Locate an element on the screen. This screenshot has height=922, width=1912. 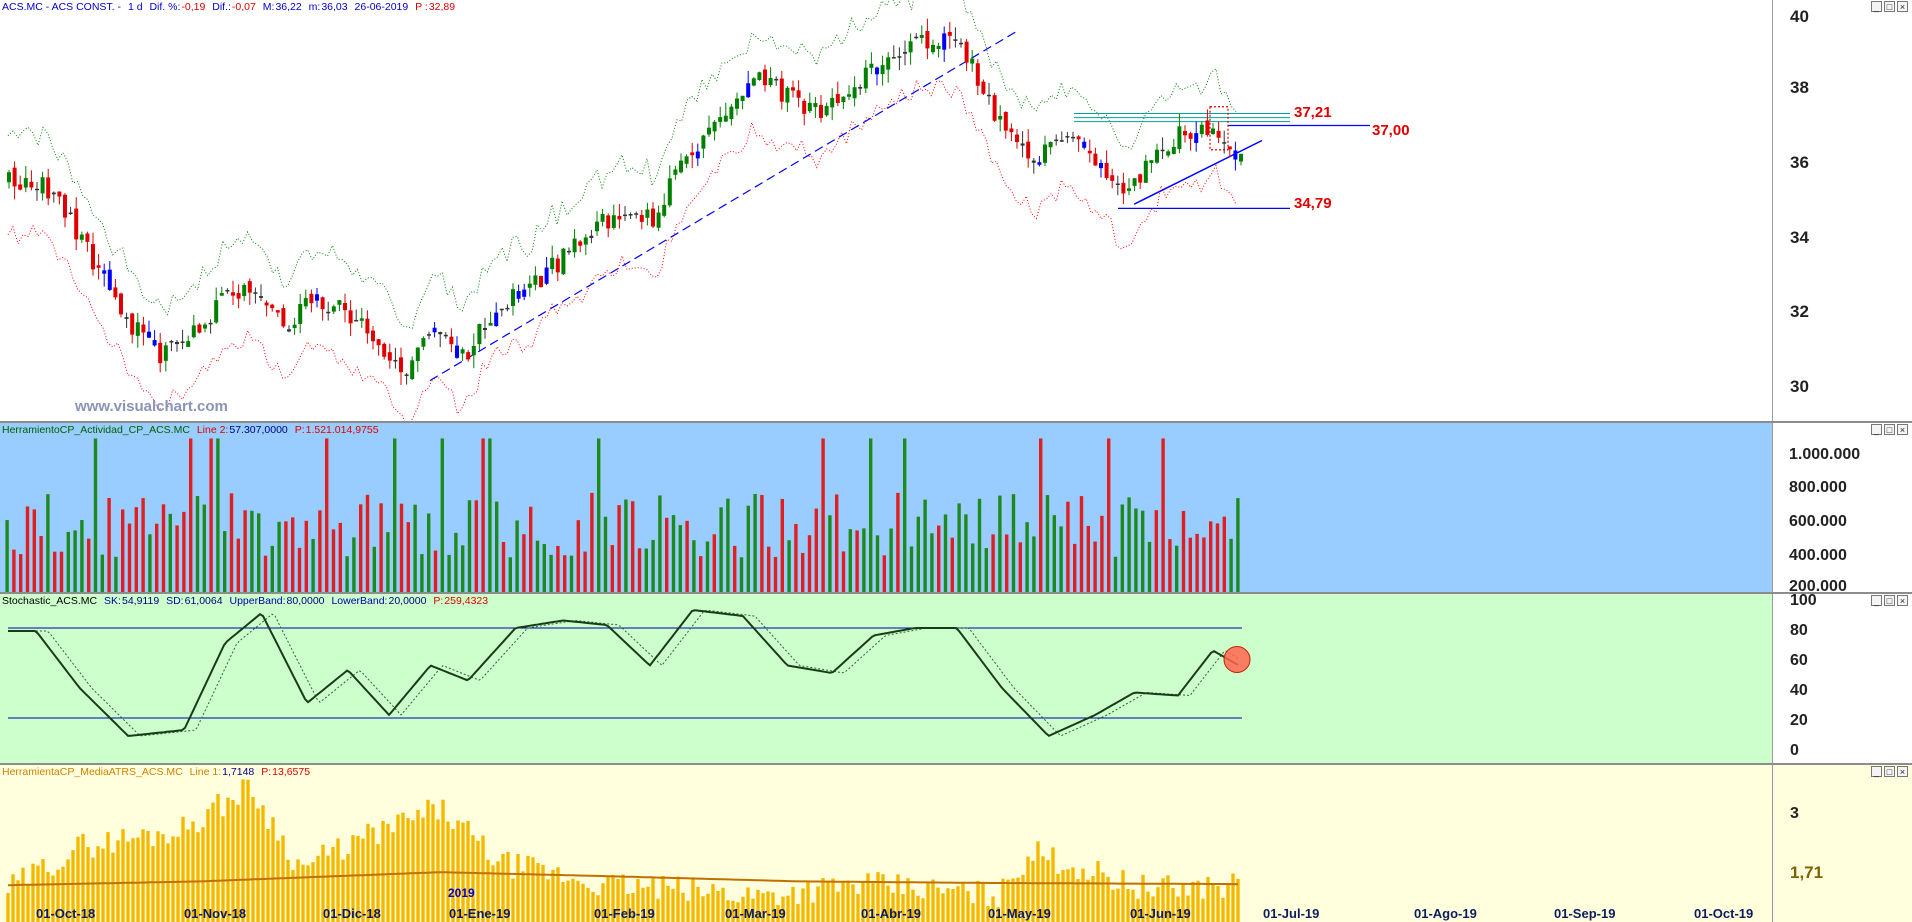
sd-value: 61,0064 is located at coordinates (203, 601).